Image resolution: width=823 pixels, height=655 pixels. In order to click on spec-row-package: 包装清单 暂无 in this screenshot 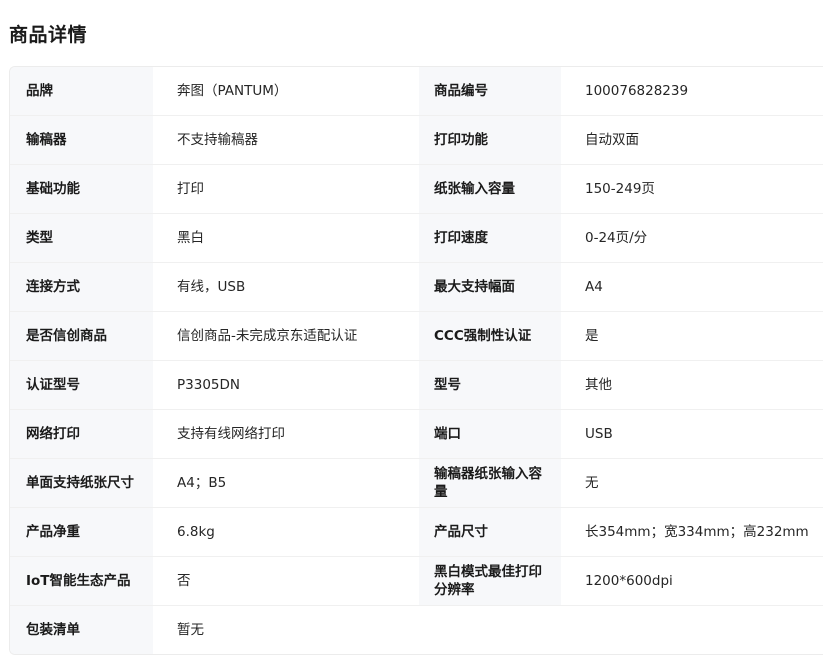, I will do `click(416, 630)`.